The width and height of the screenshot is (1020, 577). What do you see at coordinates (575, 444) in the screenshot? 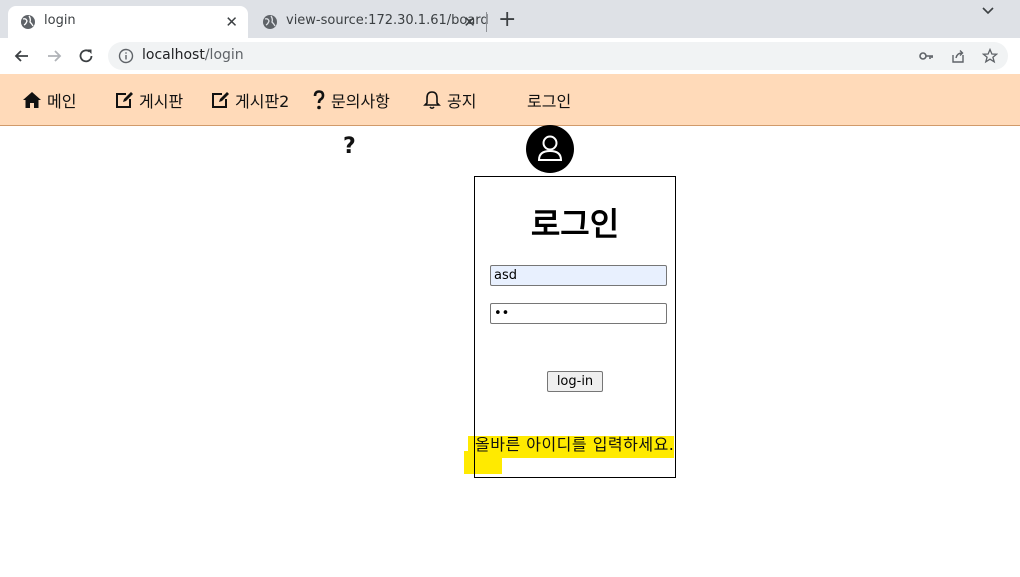
I see `error-message: 올바른 아이디를 입력하세요.` at bounding box center [575, 444].